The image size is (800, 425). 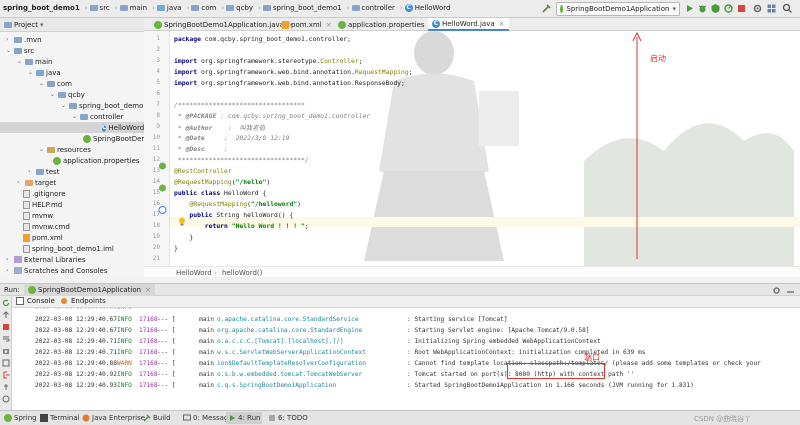 I want to click on breadcrumb-java: java, so click(x=174, y=8).